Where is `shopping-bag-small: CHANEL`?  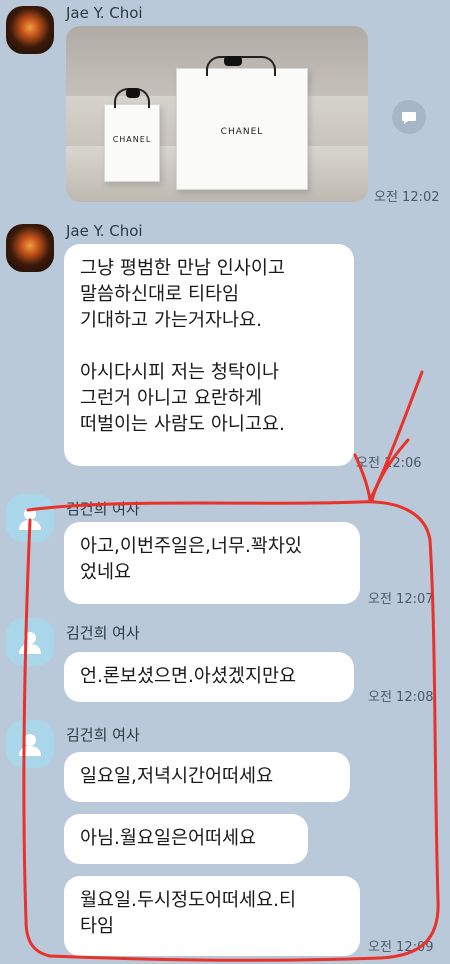
shopping-bag-small: CHANEL is located at coordinates (132, 143).